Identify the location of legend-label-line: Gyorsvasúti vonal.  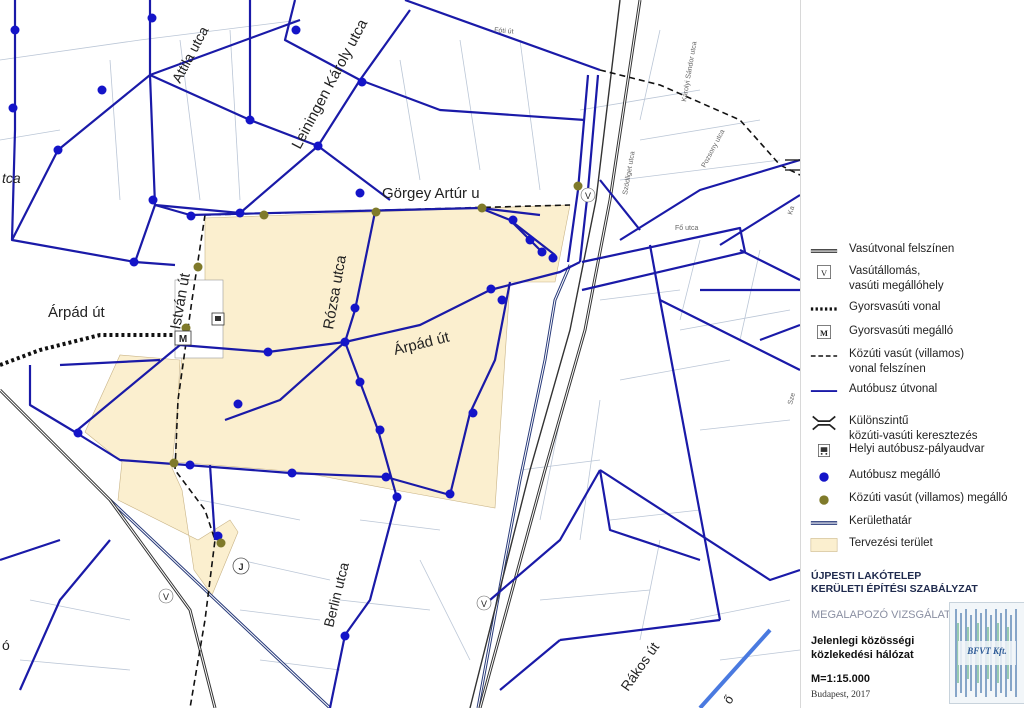
(895, 307).